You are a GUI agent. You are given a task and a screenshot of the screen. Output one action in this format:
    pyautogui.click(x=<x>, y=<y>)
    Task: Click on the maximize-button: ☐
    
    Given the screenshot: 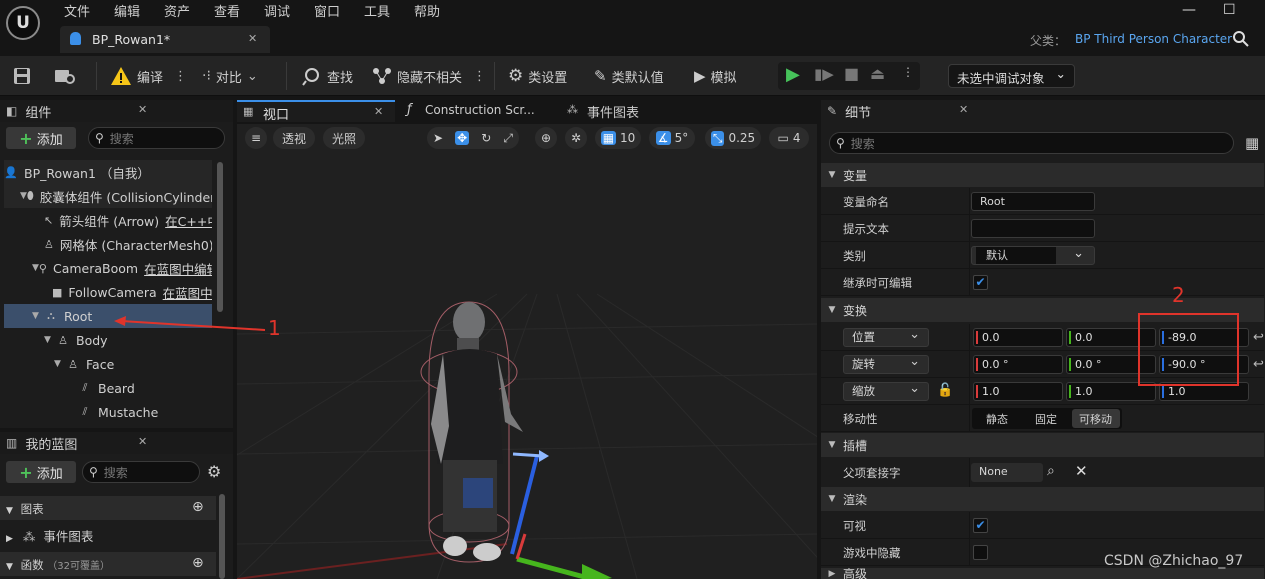 What is the action you would take?
    pyautogui.click(x=1229, y=10)
    